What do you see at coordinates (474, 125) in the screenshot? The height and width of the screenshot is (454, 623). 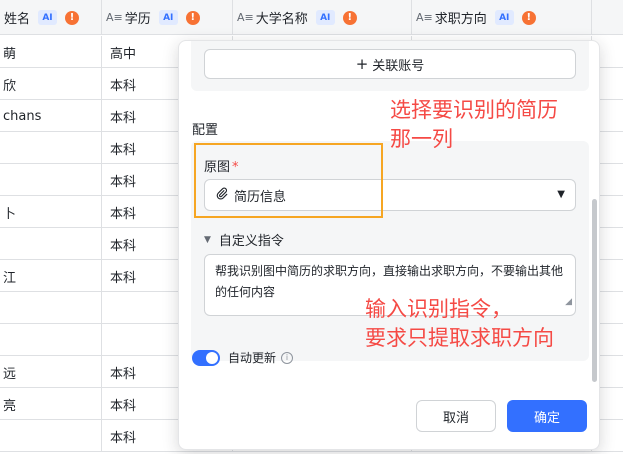 I see `annotation-note-select-column: 选择要识别的简历 那一列` at bounding box center [474, 125].